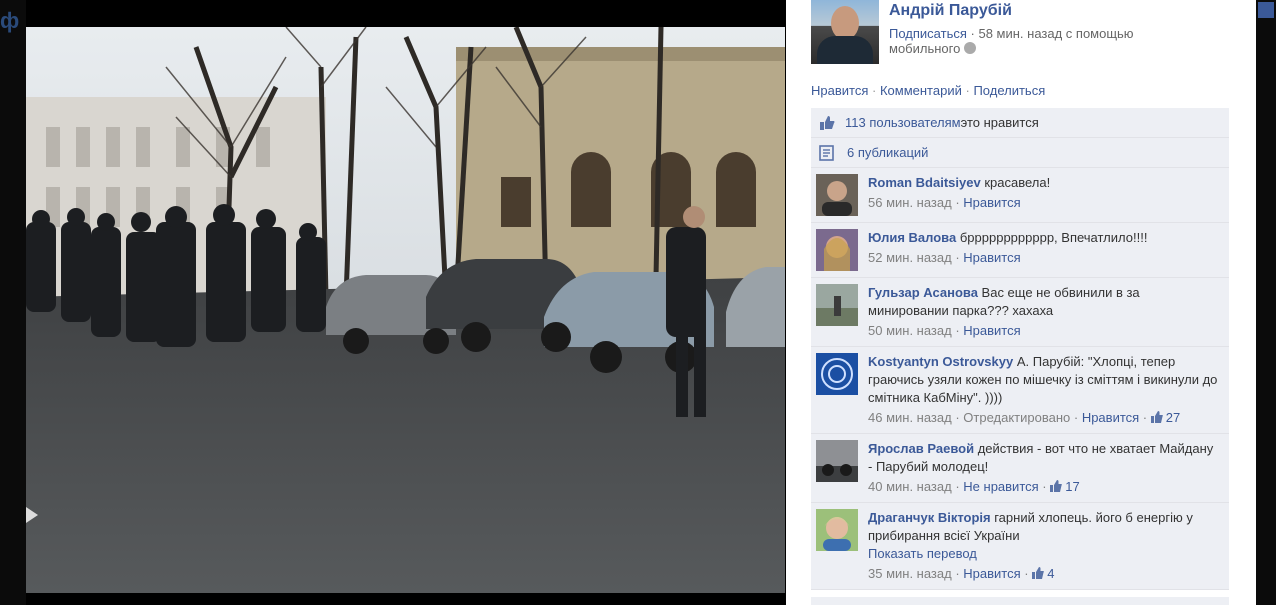  I want to click on share-link: Поделиться, so click(1009, 90).